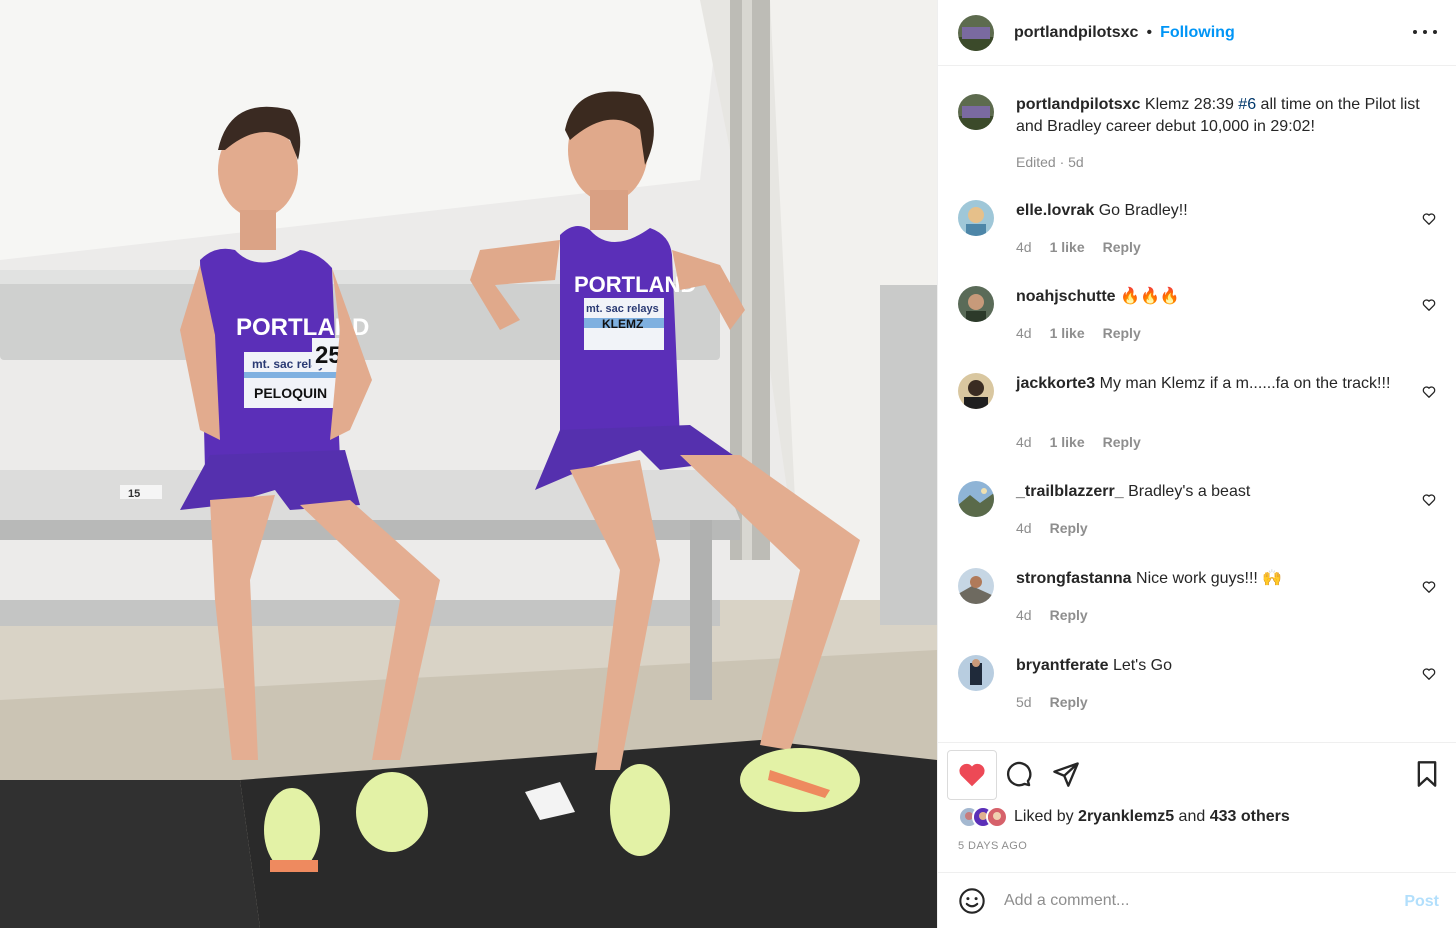 Image resolution: width=1456 pixels, height=928 pixels. I want to click on comment-text: Bradley's a beast, so click(1189, 491).